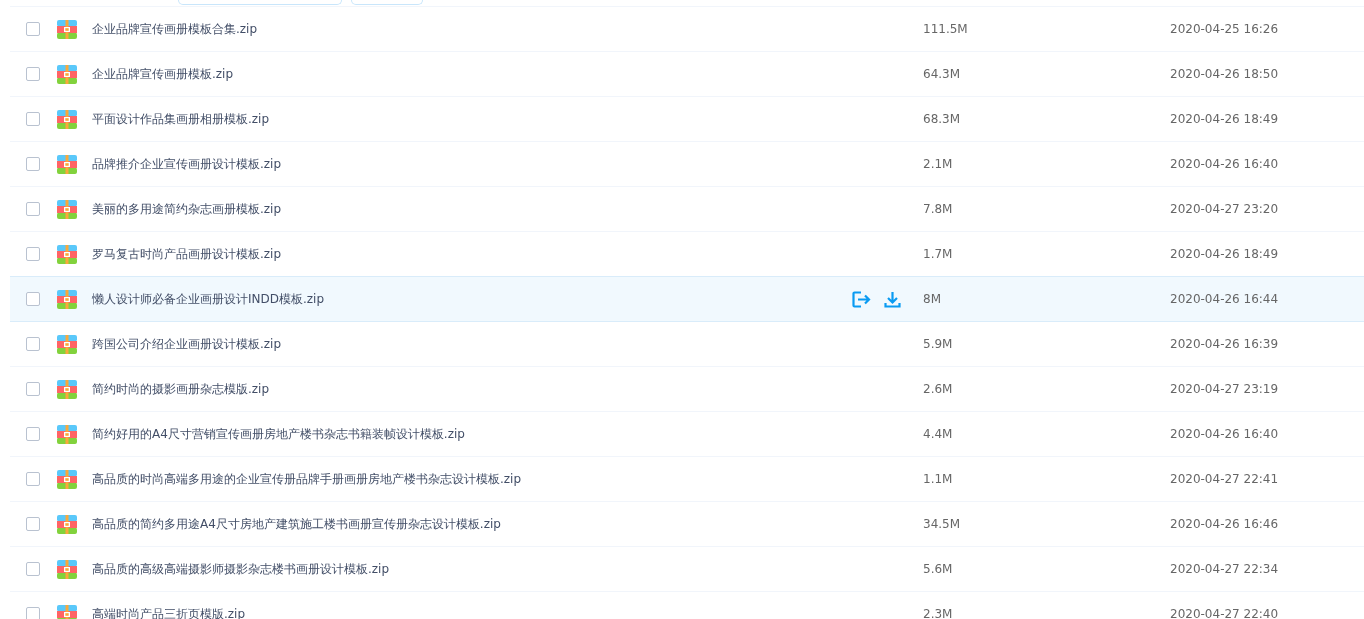  I want to click on download-icon, so click(892, 299).